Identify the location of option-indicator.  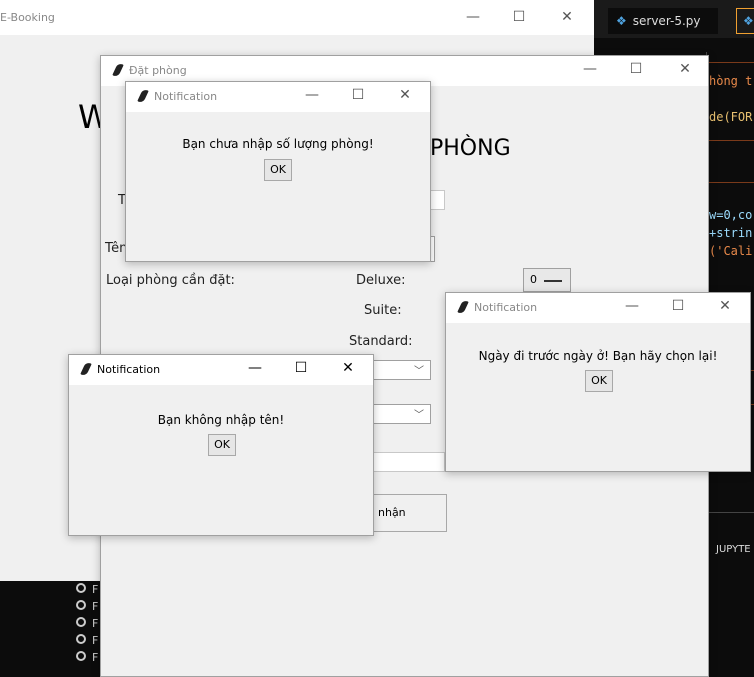
(553, 281).